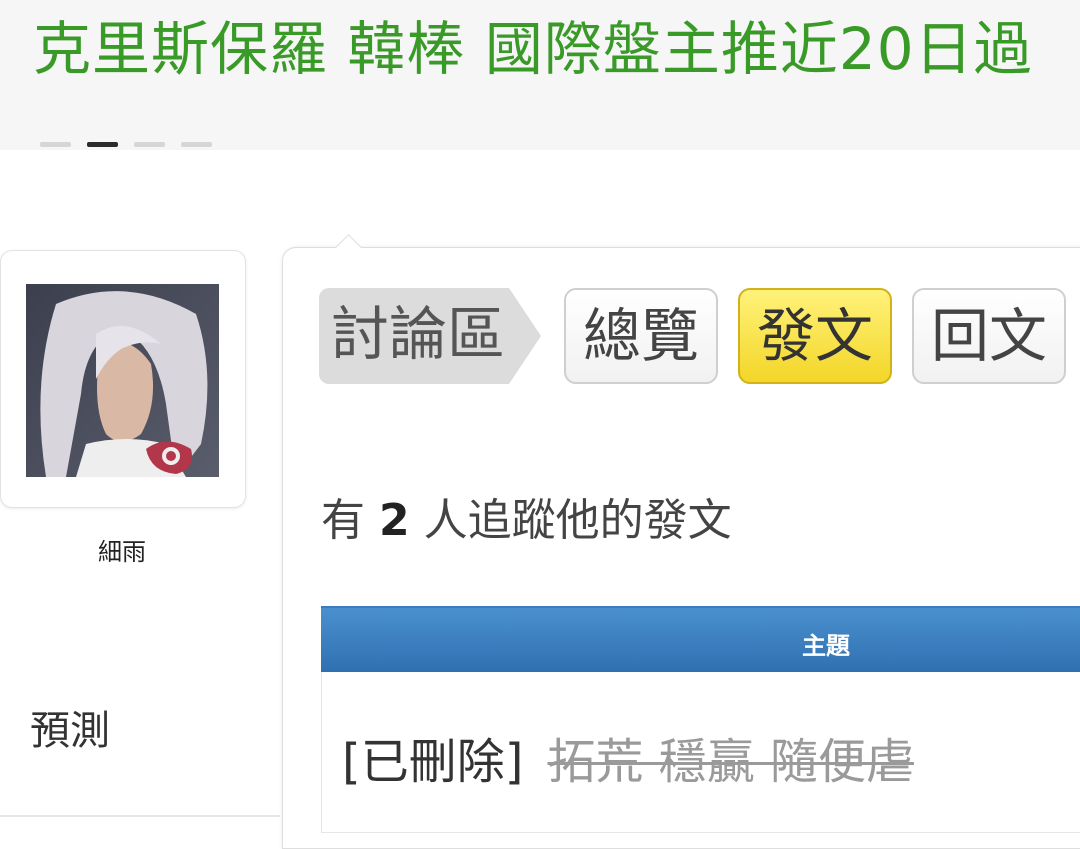 This screenshot has height=849, width=1080. Describe the element at coordinates (394, 520) in the screenshot. I see `follower-count: 2` at that location.